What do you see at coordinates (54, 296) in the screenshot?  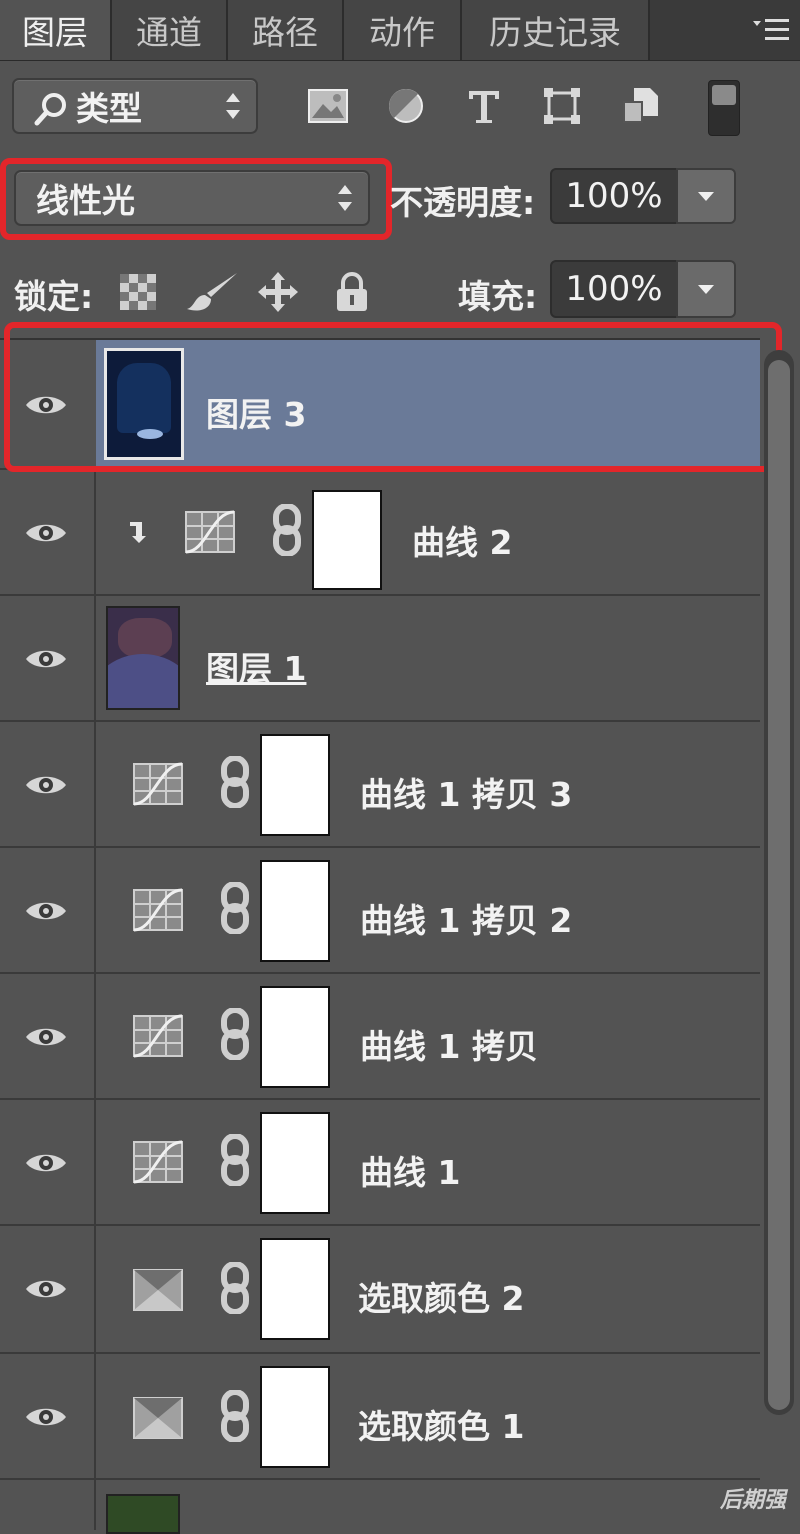 I see `lock-label: 锁定:` at bounding box center [54, 296].